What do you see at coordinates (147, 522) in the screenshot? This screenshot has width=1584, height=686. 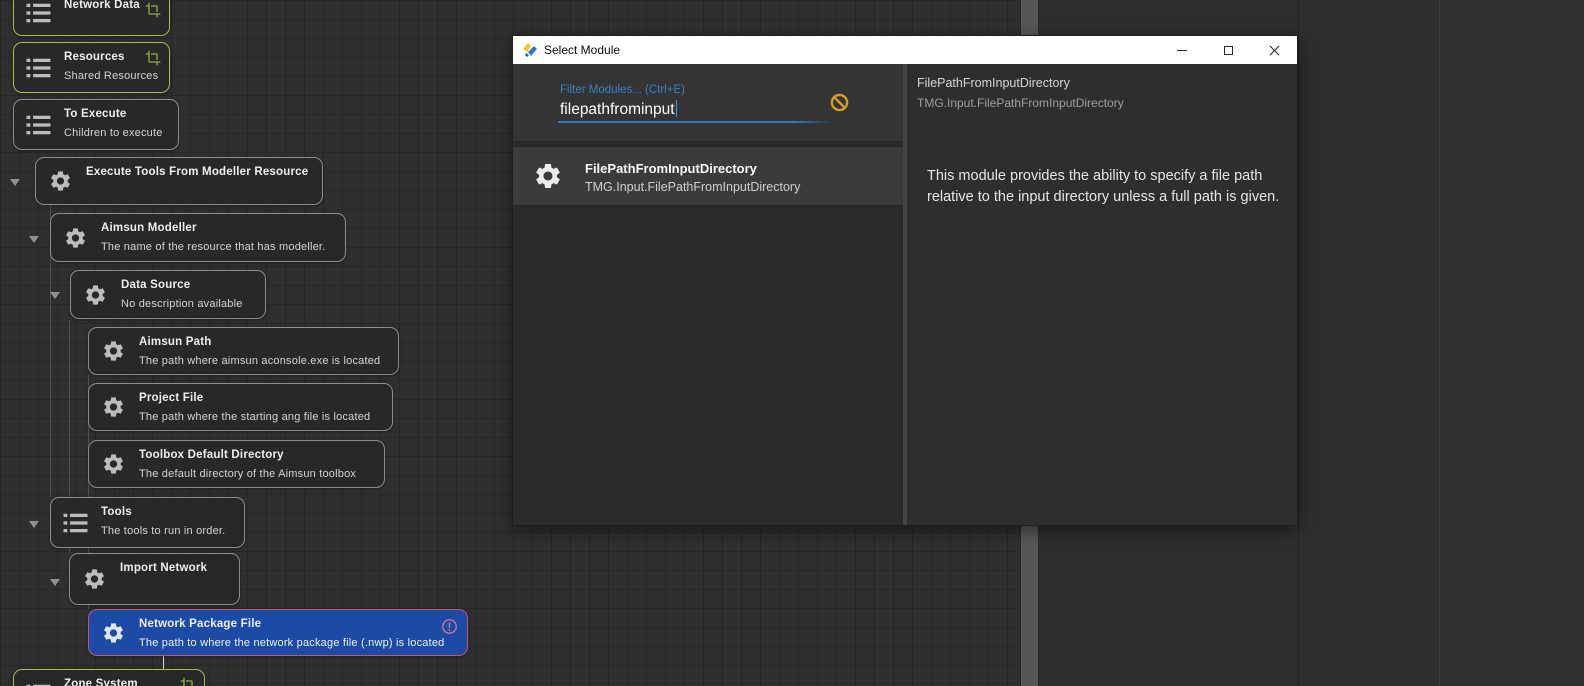 I see `node-tools: Tools The tools to run in order.` at bounding box center [147, 522].